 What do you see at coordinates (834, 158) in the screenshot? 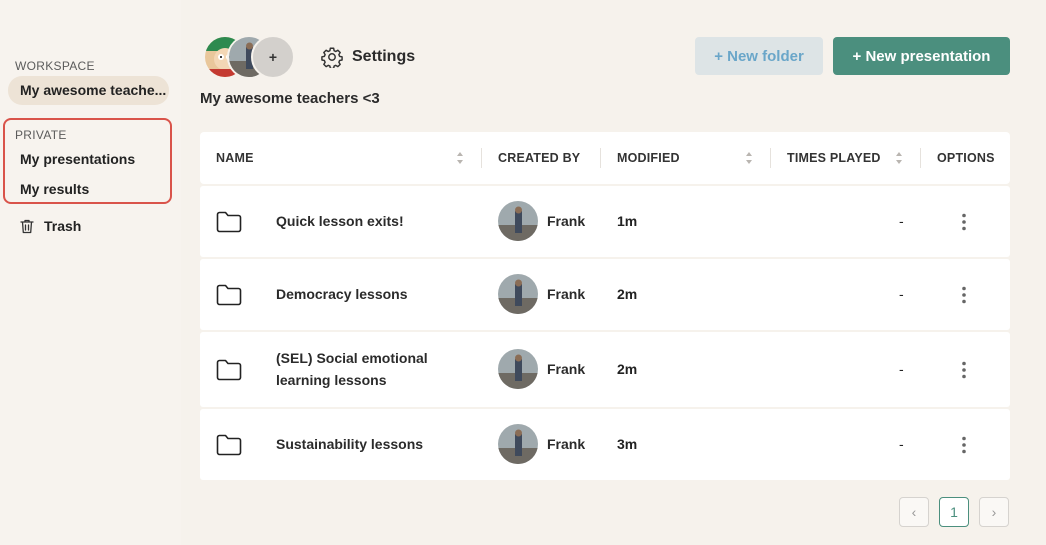
I see `column-header-times-played: TIMES PLAYED` at bounding box center [834, 158].